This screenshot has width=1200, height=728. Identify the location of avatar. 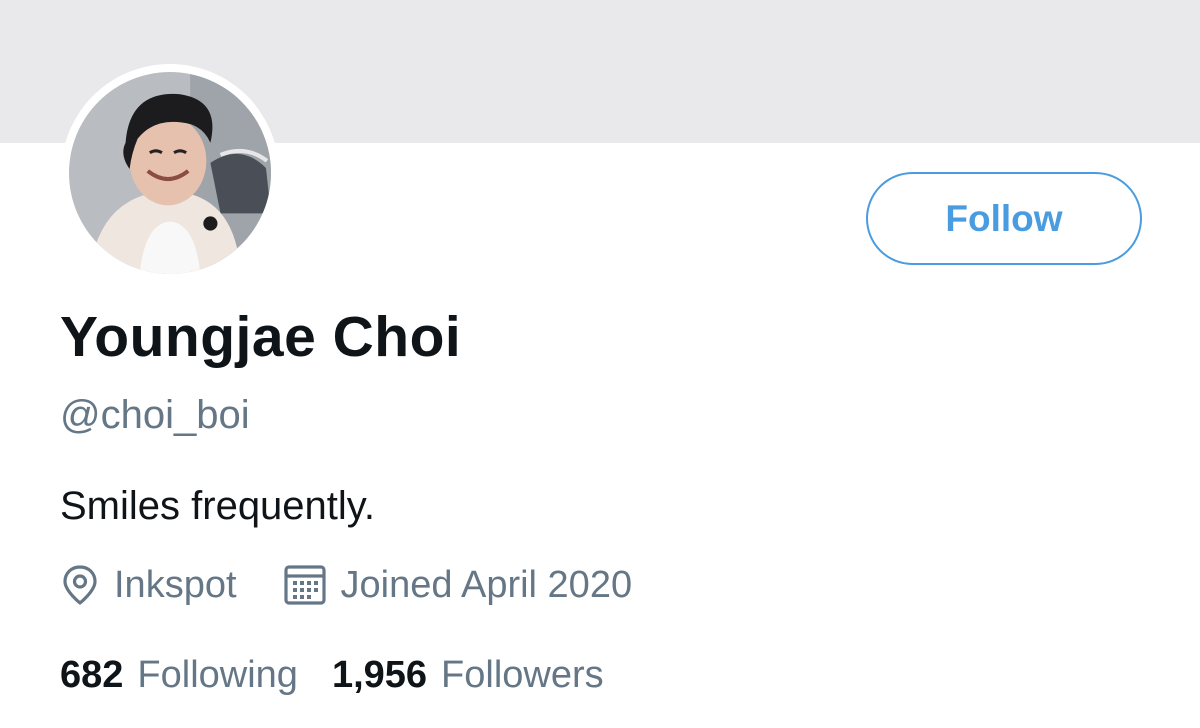
(170, 173).